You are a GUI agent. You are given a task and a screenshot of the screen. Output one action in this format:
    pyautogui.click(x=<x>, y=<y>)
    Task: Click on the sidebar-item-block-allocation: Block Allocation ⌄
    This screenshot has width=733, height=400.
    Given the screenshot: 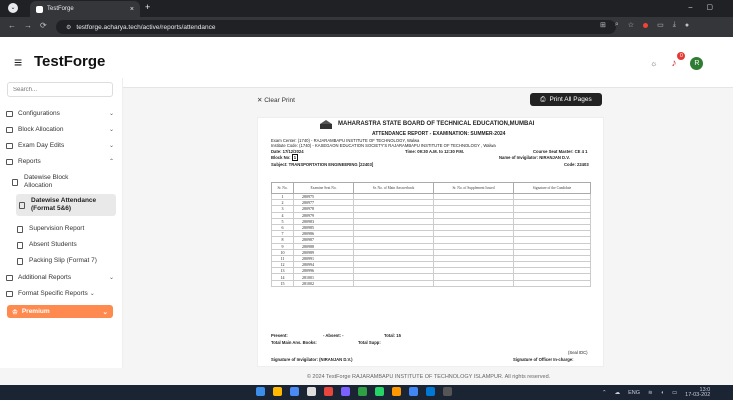 What is the action you would take?
    pyautogui.click(x=60, y=129)
    